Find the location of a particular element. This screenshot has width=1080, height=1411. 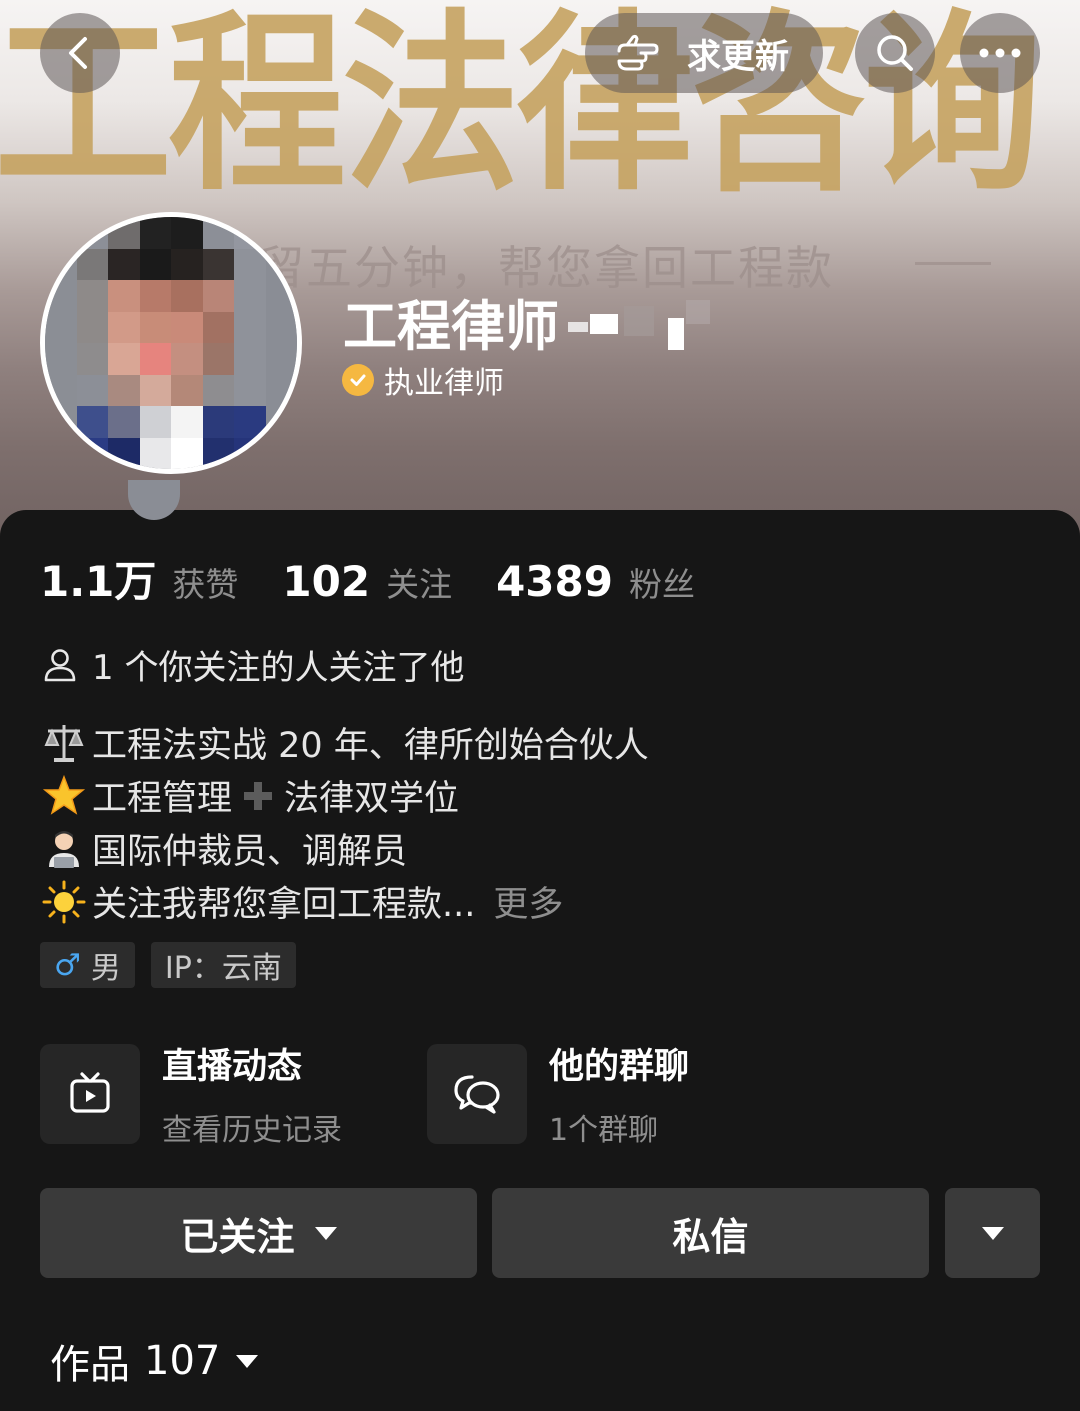

group-chat-title: 他的群聊 is located at coordinates (619, 1067).